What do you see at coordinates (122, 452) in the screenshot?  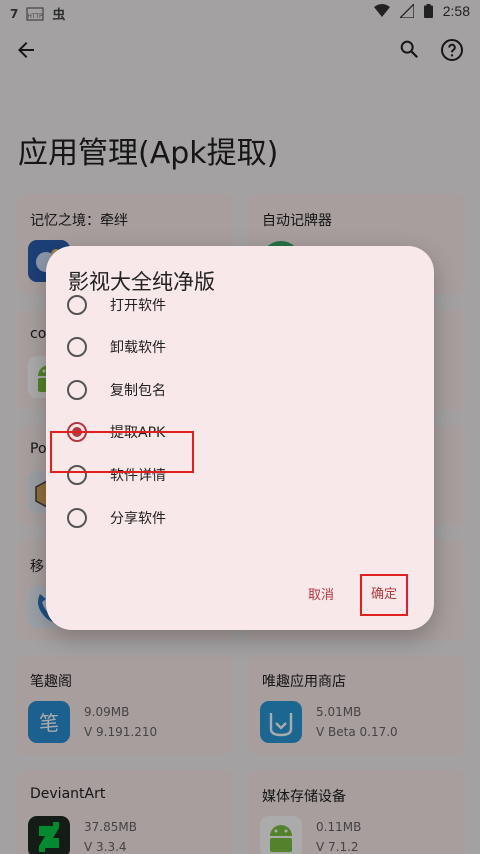 I see `highlight-frame-extract-apk` at bounding box center [122, 452].